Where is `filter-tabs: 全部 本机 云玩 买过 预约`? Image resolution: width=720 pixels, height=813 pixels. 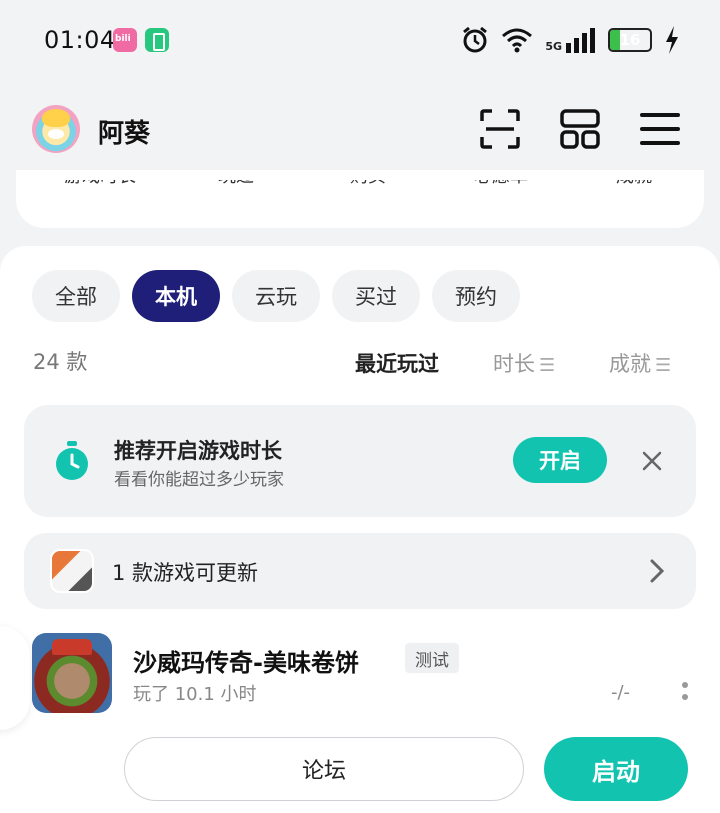 filter-tabs: 全部 本机 云玩 买过 预约 is located at coordinates (276, 296).